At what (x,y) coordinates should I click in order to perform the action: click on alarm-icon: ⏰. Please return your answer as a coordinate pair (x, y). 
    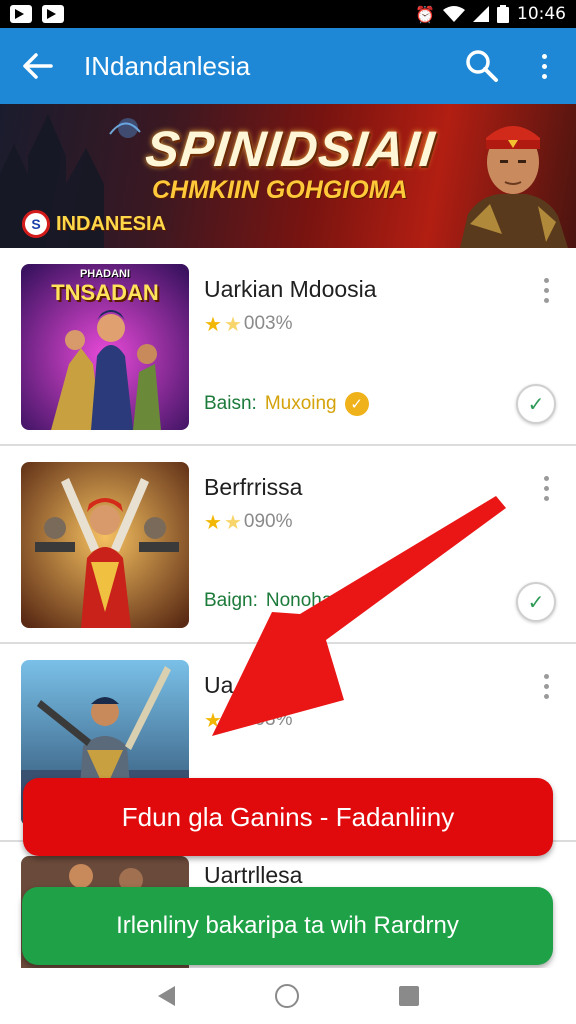
    Looking at the image, I should click on (425, 14).